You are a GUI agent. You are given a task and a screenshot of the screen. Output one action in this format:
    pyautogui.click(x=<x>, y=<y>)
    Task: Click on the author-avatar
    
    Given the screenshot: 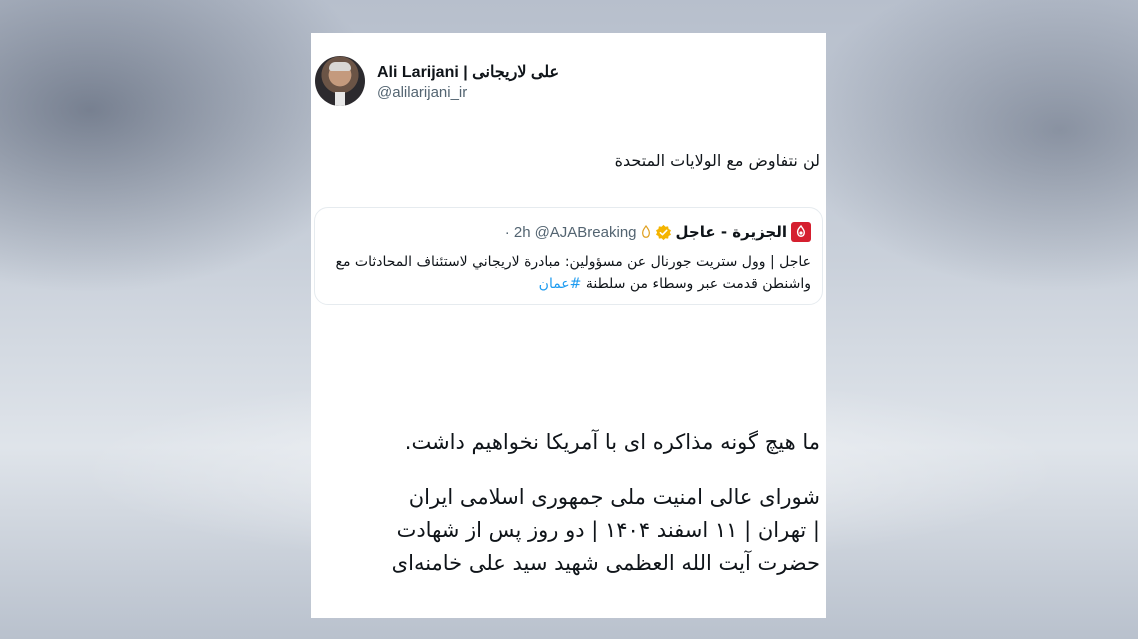 What is the action you would take?
    pyautogui.click(x=340, y=81)
    